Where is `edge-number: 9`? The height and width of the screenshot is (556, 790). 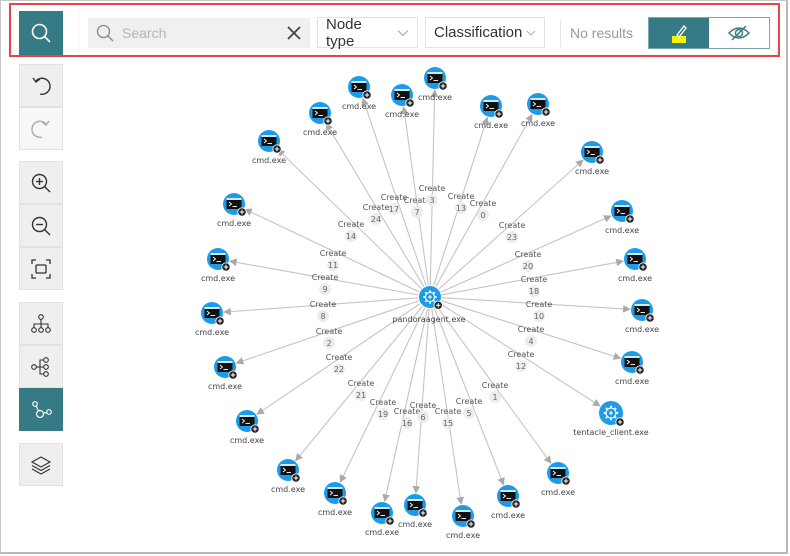
edge-number: 9 is located at coordinates (324, 289).